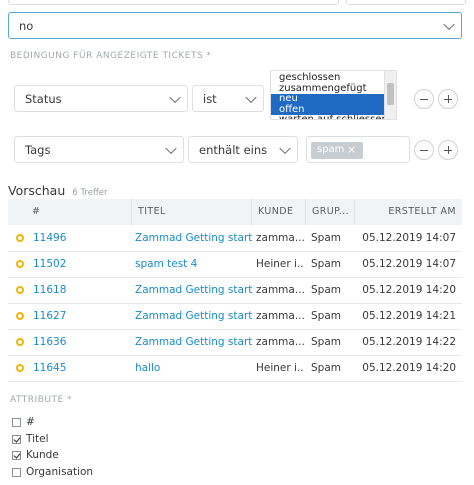 The width and height of the screenshot is (474, 485). I want to click on condition-attribute-select: Status, so click(101, 98).